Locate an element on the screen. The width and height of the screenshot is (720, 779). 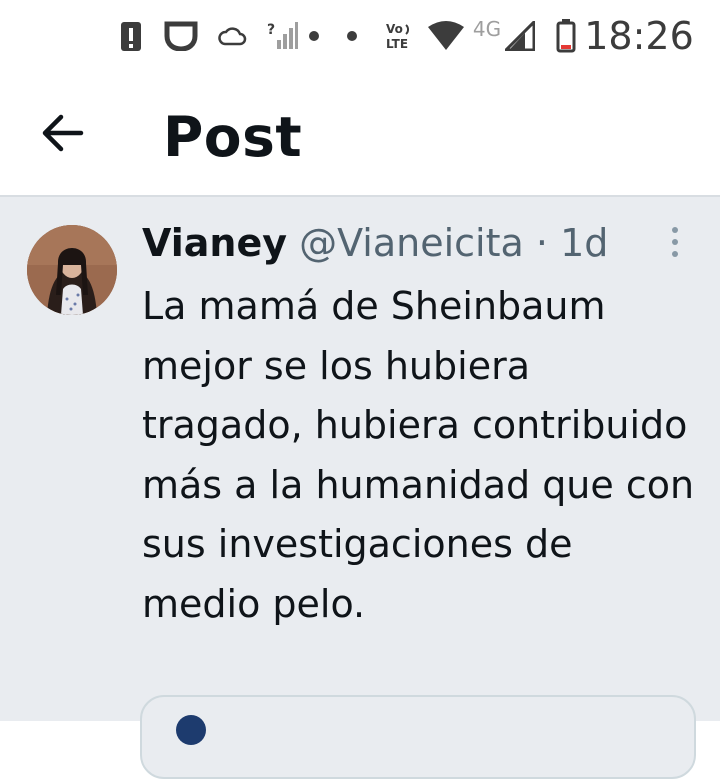
cloud-icon is located at coordinates (232, 36).